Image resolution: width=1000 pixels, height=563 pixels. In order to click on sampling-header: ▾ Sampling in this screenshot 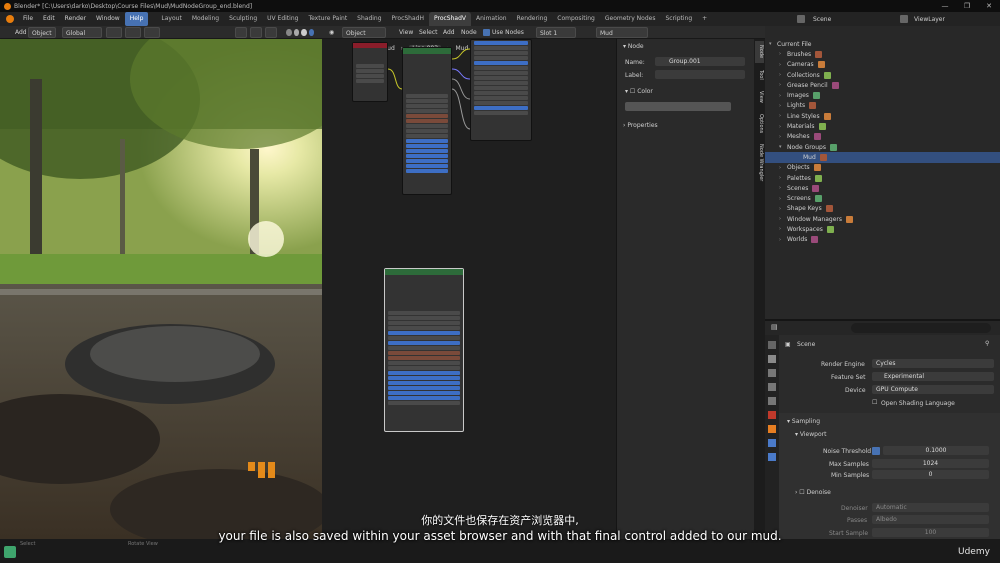, I will do `click(803, 421)`.